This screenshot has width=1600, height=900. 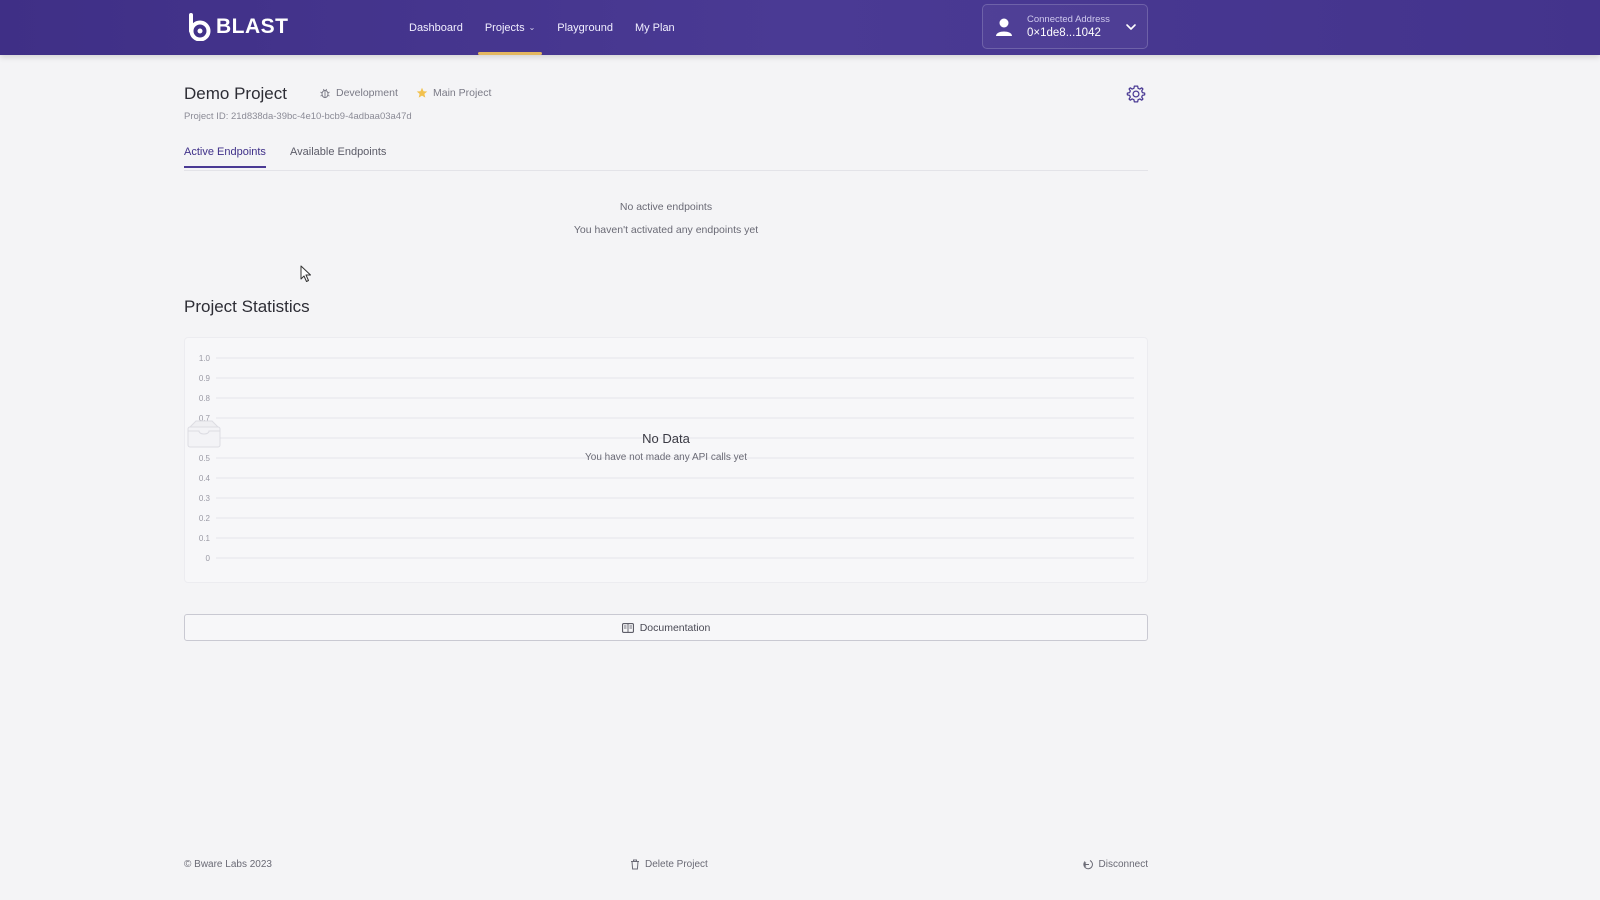 I want to click on gear-icon, so click(x=1136, y=94).